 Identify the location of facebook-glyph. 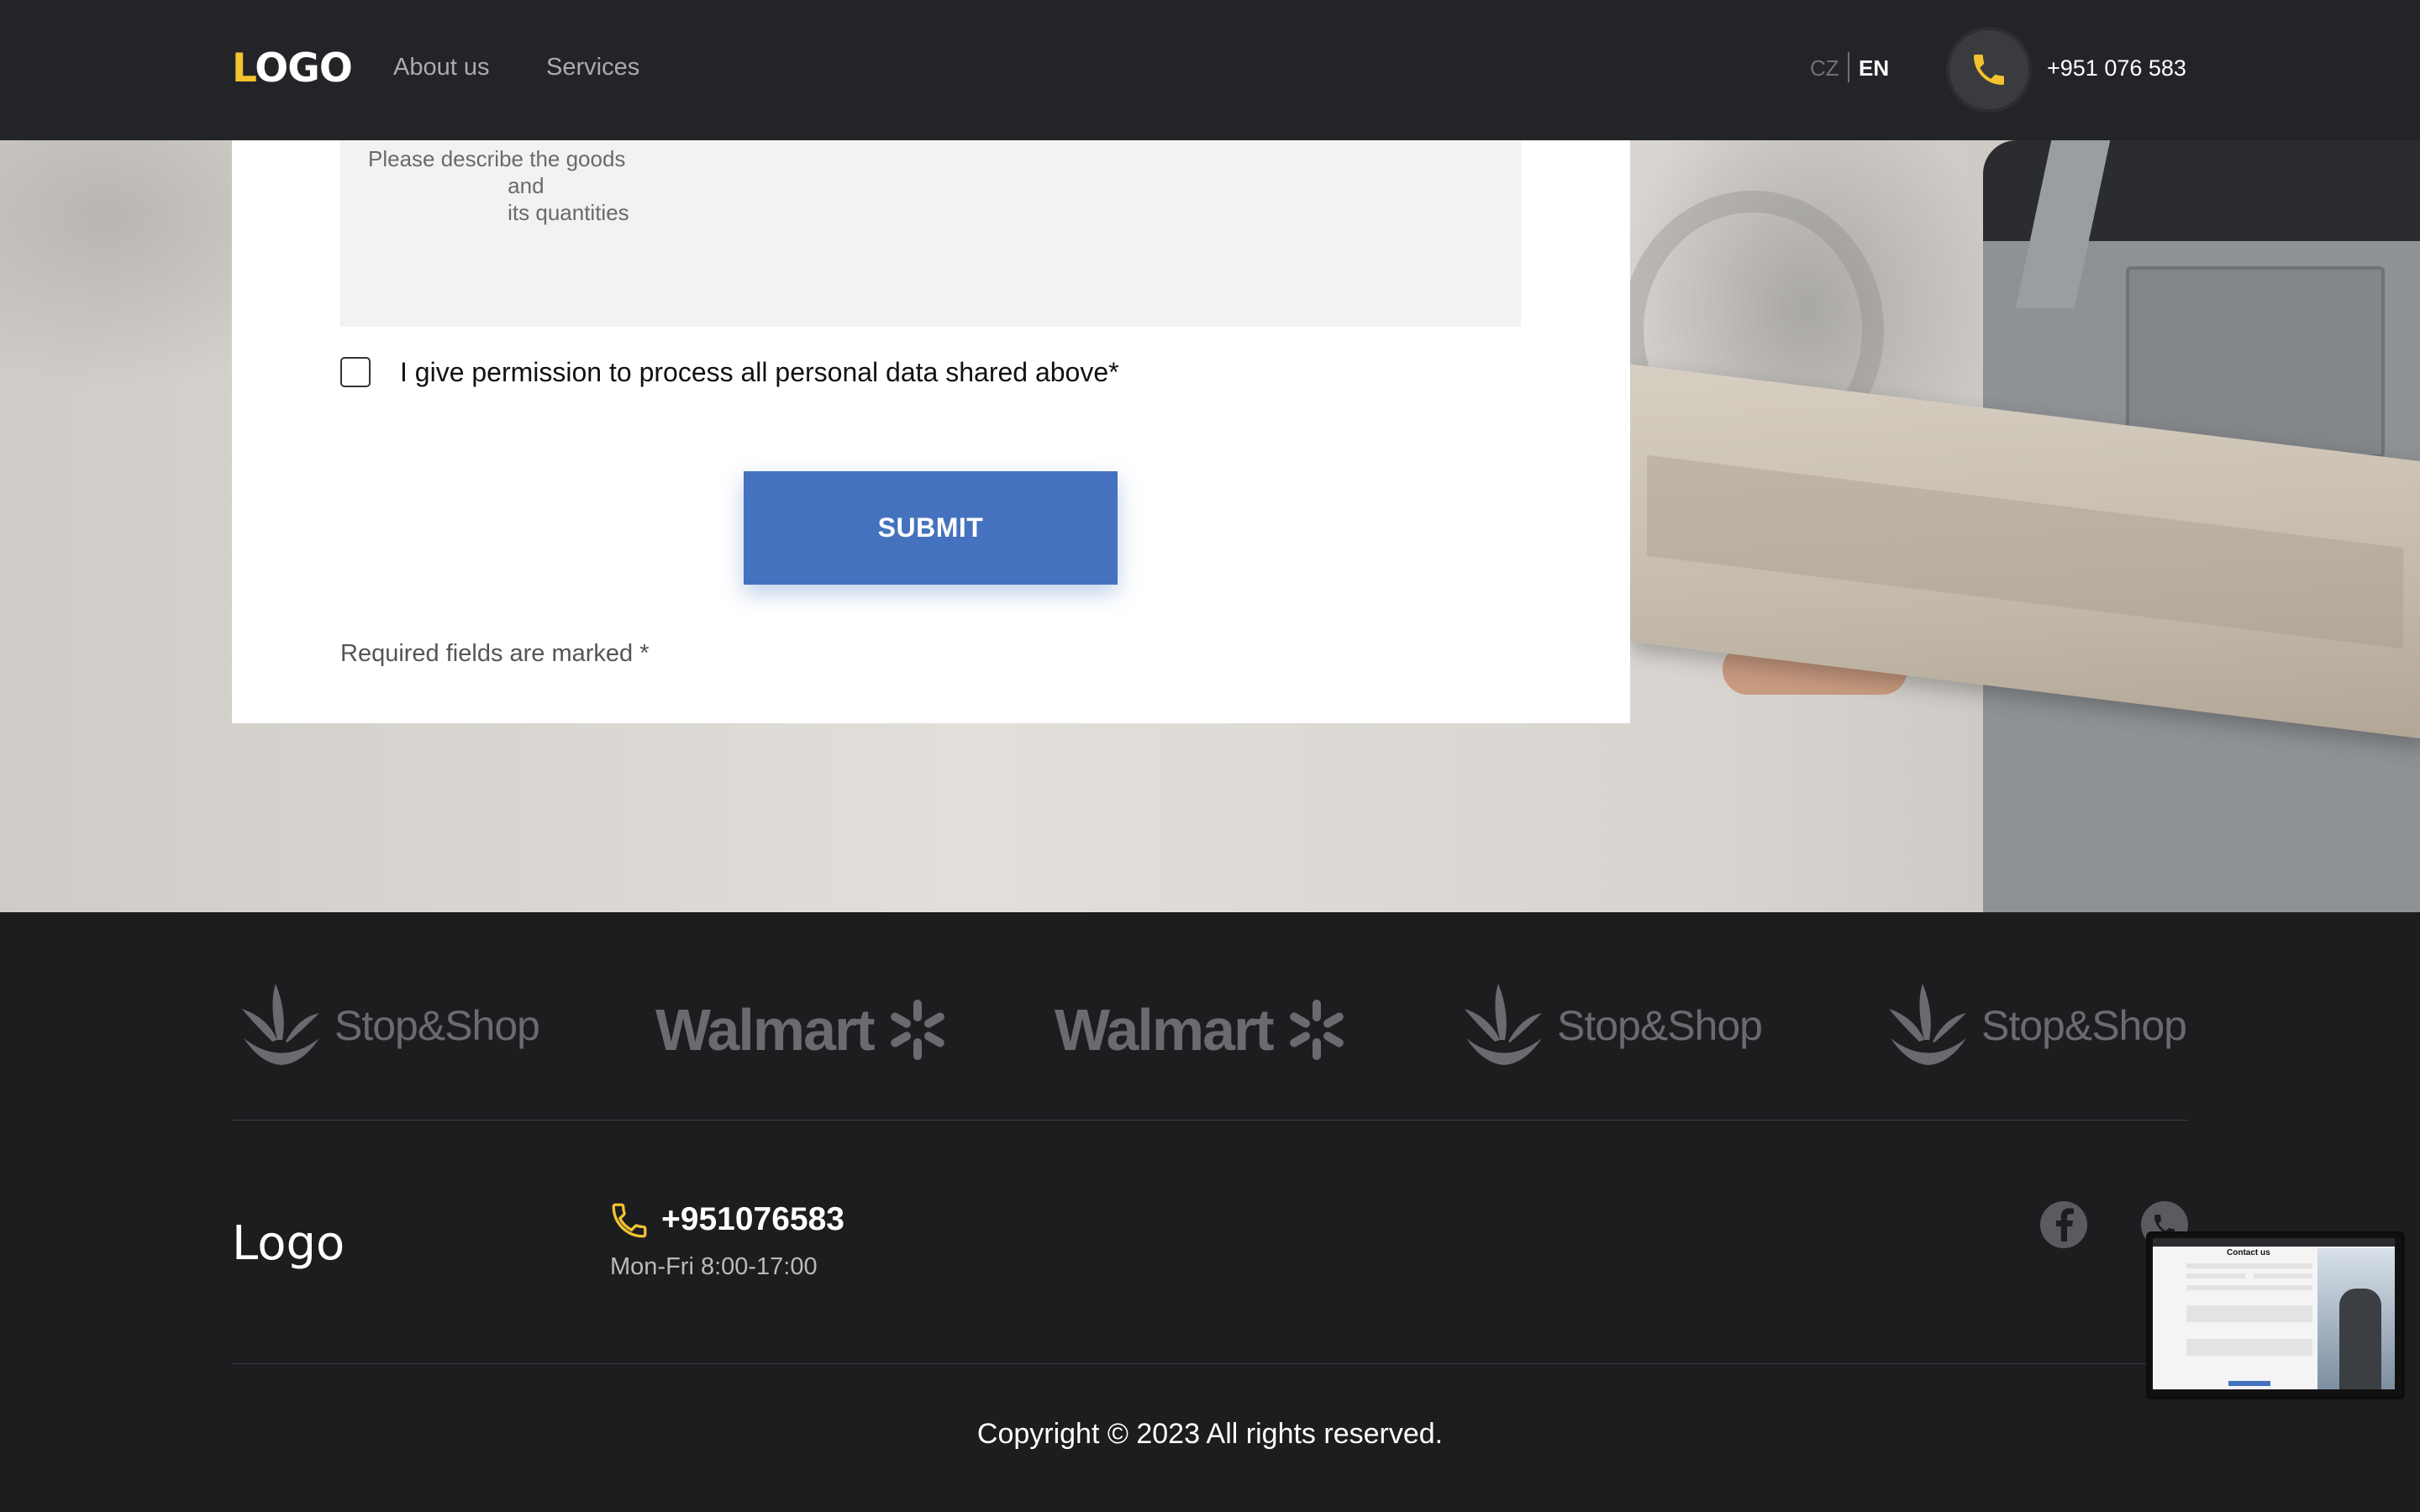
(2065, 1225).